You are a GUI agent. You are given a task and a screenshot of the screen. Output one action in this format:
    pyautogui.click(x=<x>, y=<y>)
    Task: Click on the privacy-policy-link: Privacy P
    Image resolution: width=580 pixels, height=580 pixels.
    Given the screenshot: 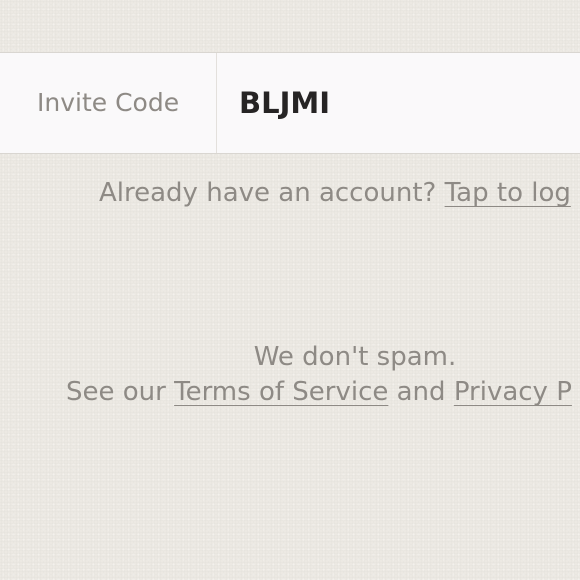 What is the action you would take?
    pyautogui.click(x=513, y=392)
    